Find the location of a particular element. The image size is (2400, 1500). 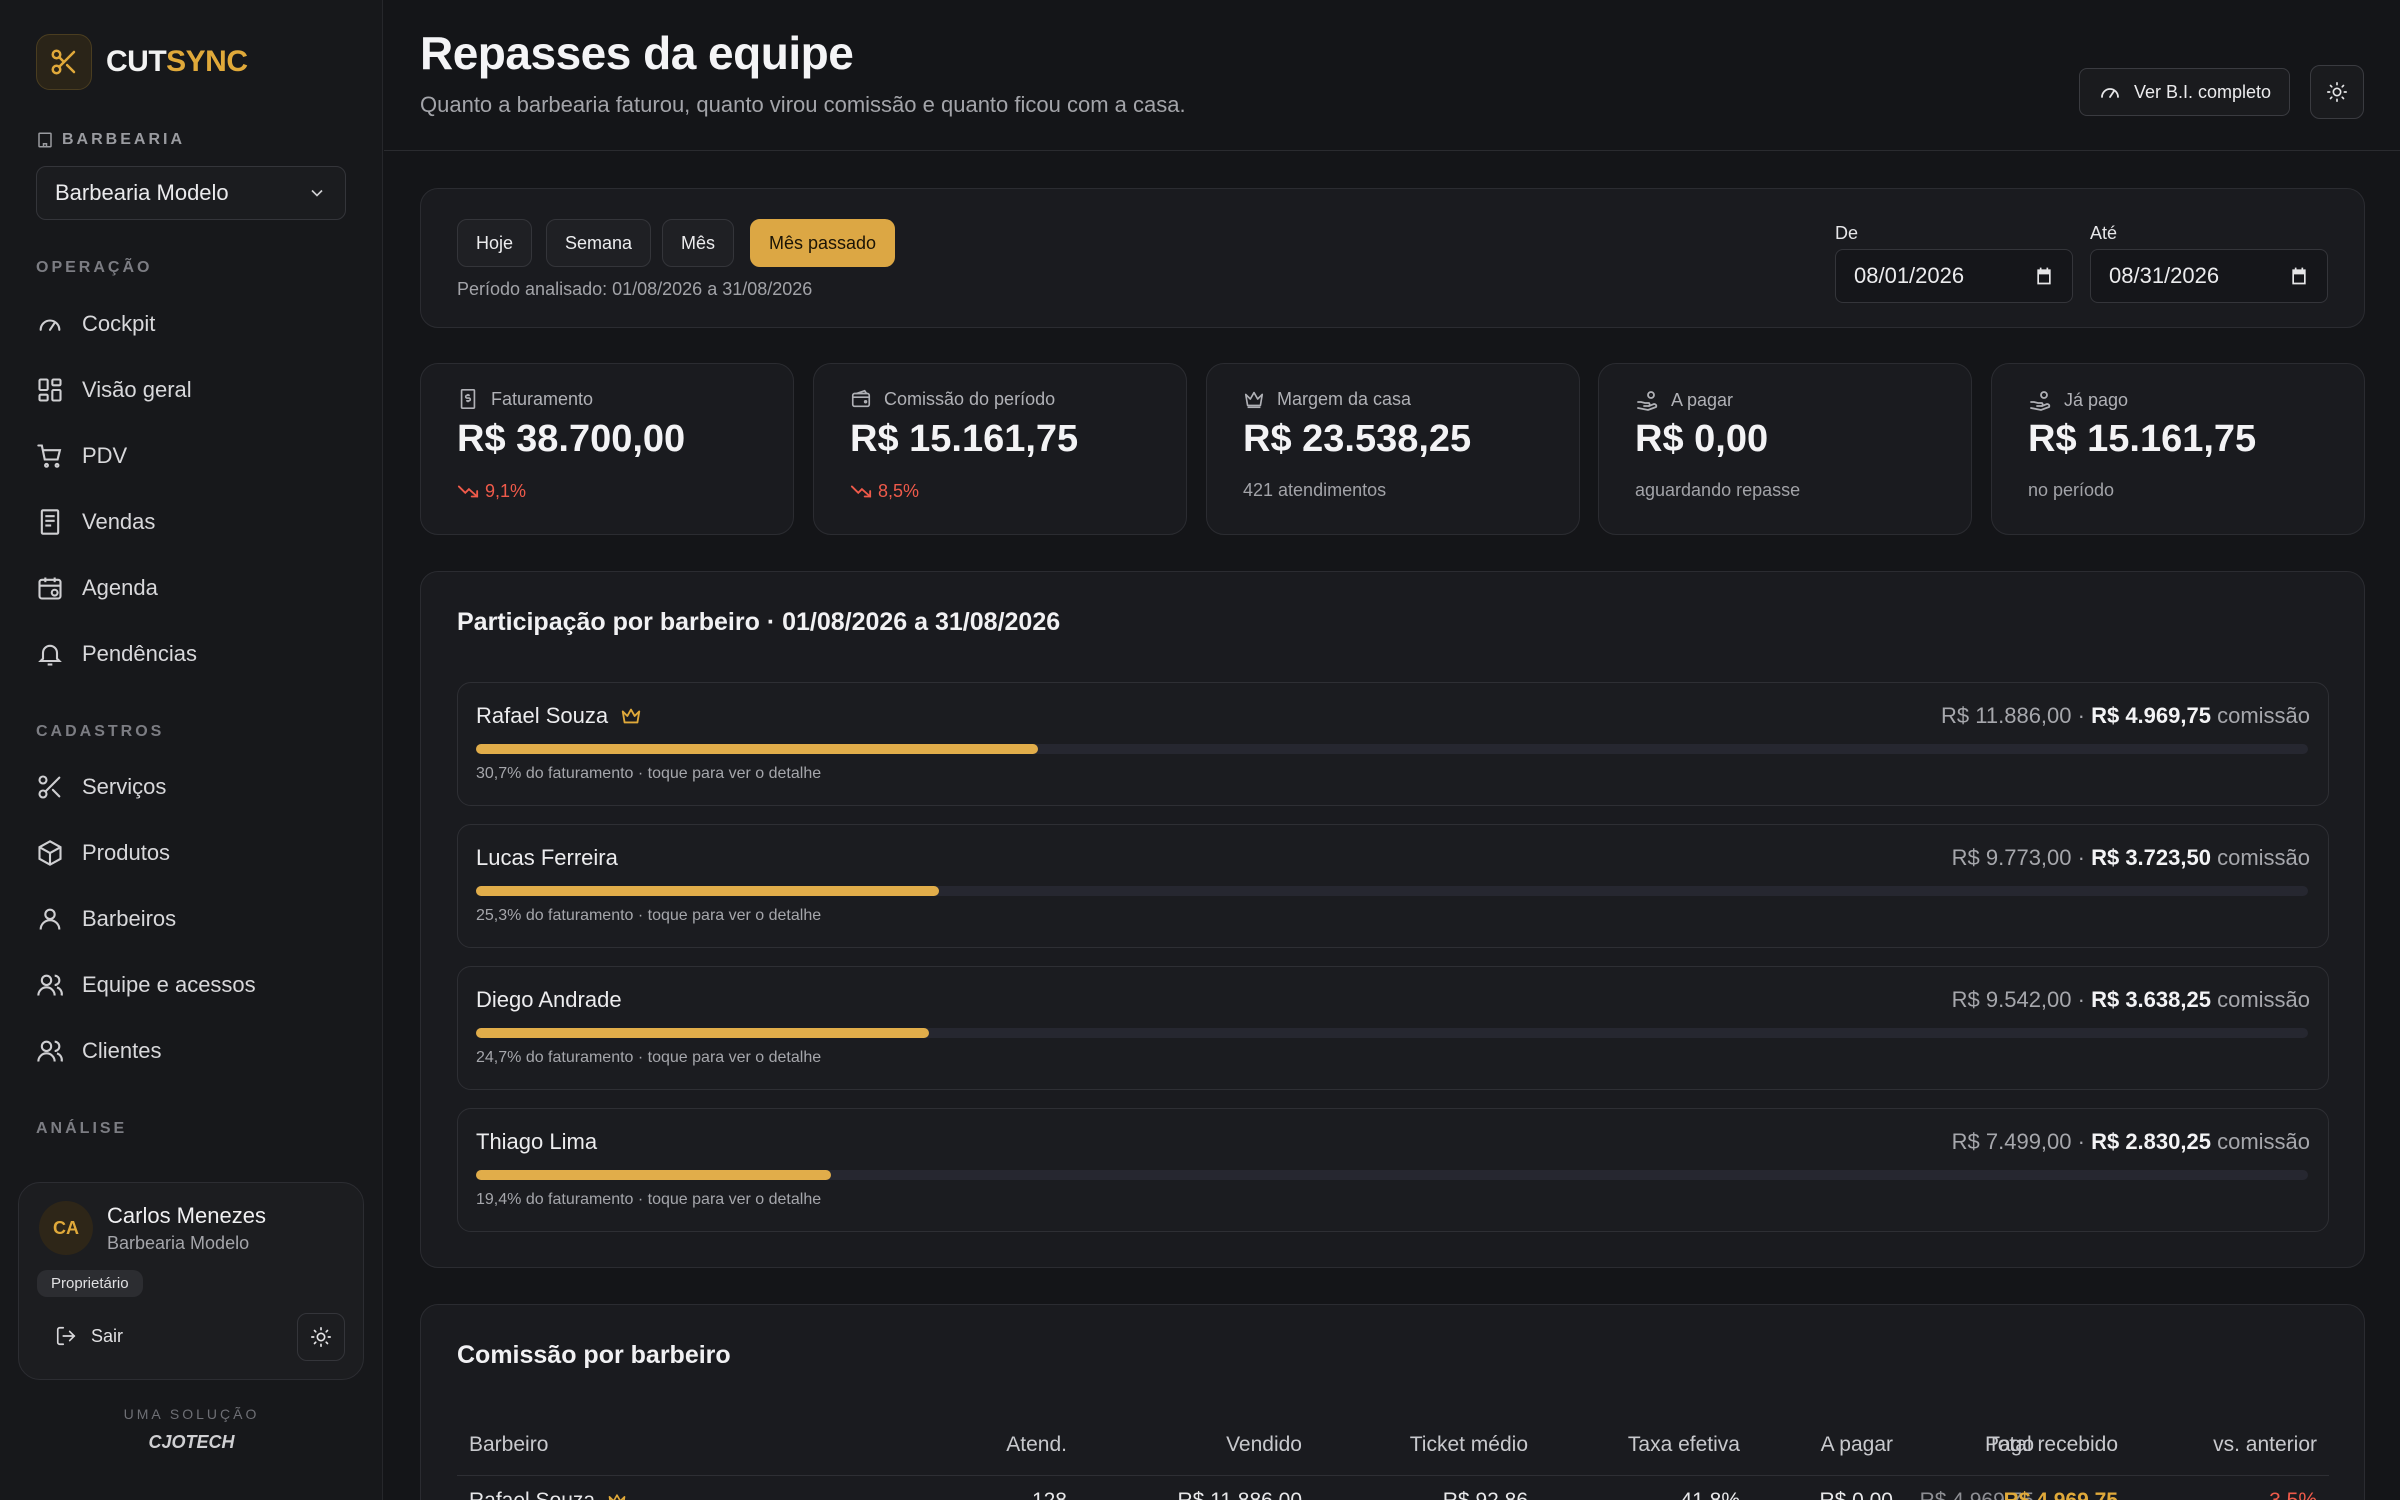

bi-button: Ver B.I. completo is located at coordinates (2185, 92).